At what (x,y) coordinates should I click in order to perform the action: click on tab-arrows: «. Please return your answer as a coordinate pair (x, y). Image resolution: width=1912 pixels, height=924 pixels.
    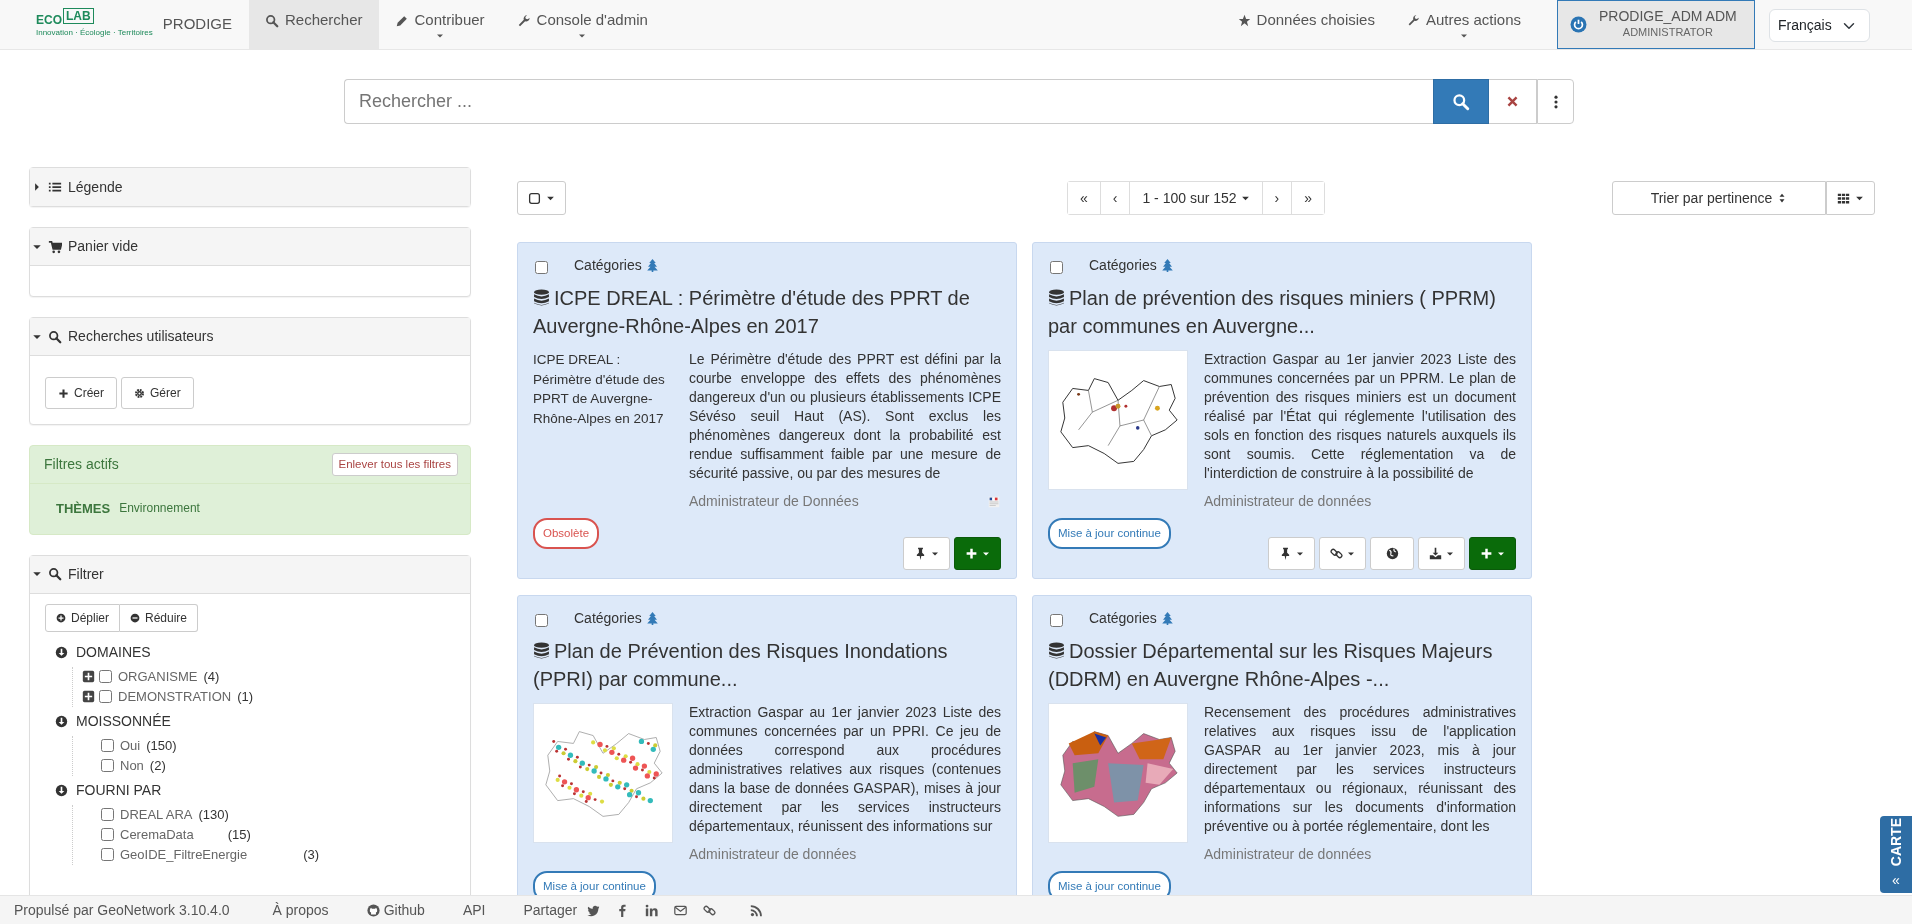
    Looking at the image, I should click on (1896, 880).